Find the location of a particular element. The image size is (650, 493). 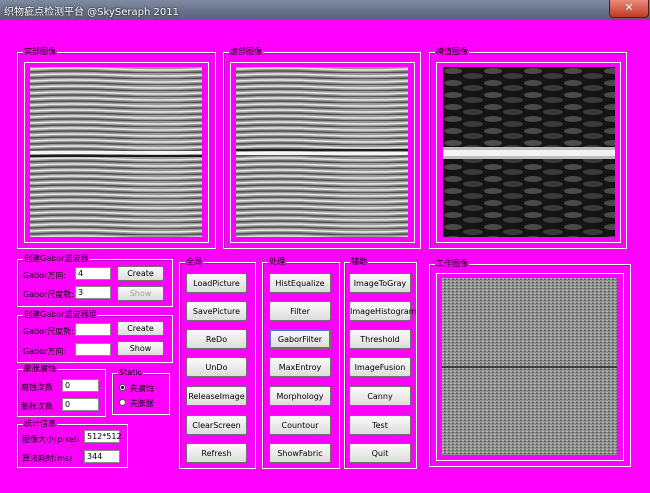

redo-button: ReDo is located at coordinates (216, 339).